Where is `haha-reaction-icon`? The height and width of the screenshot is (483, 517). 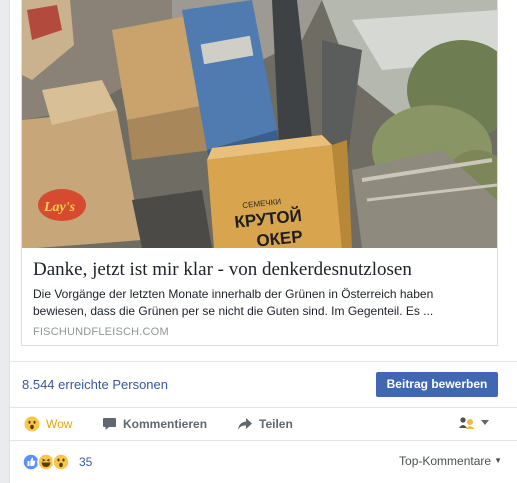
haha-reaction-icon is located at coordinates (46, 462).